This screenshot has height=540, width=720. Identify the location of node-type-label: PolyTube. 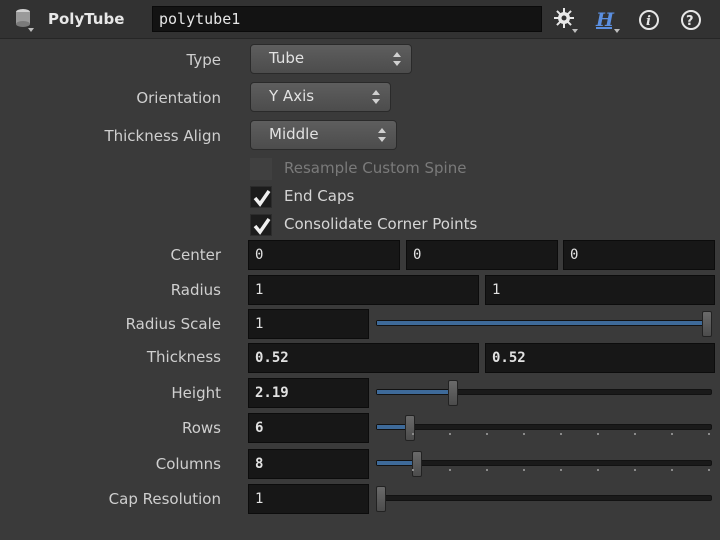
(86, 19).